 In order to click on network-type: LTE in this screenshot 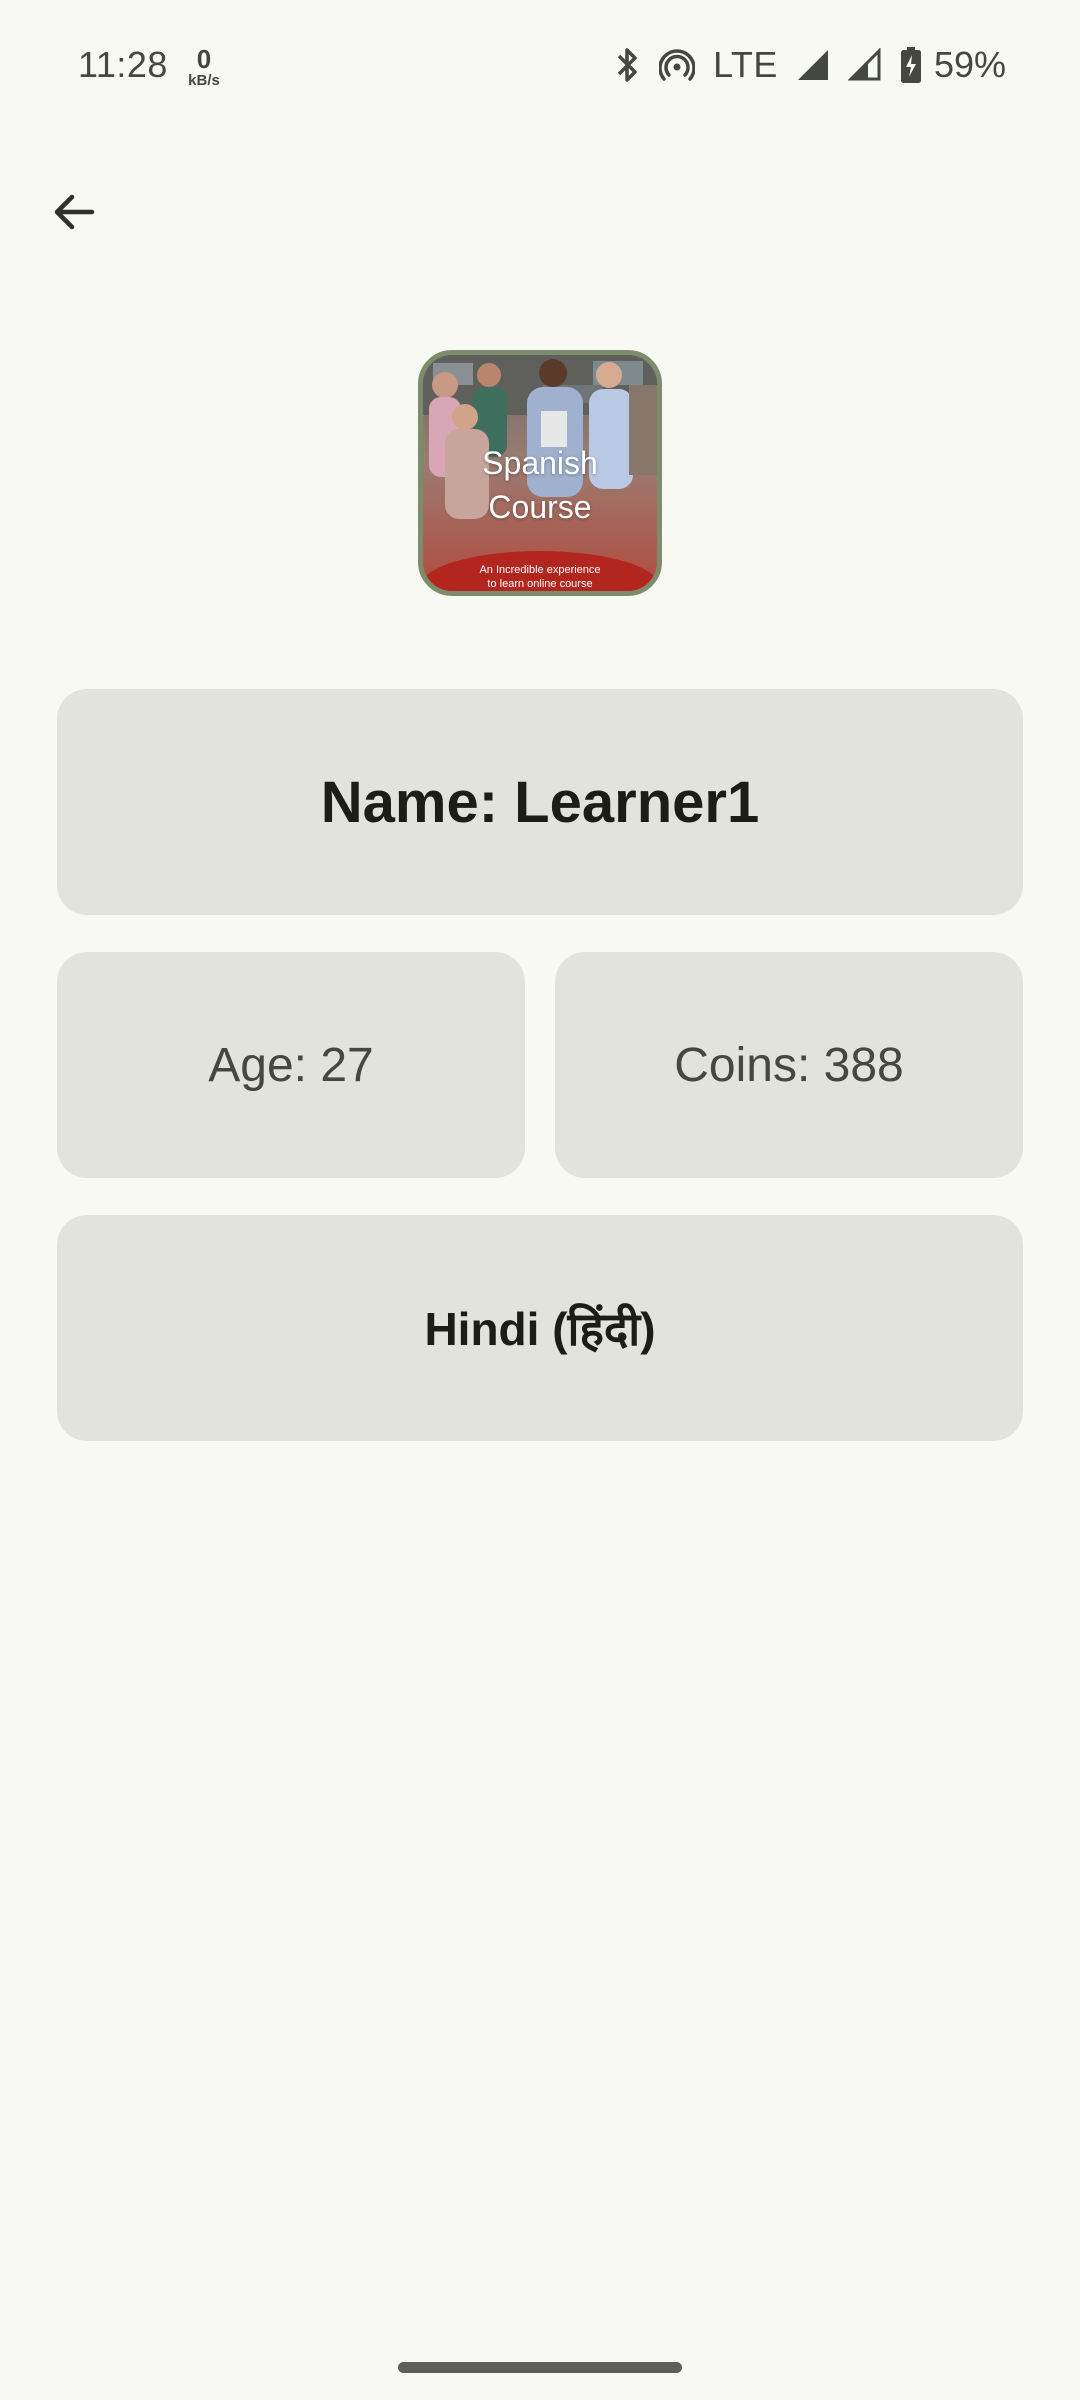, I will do `click(745, 64)`.